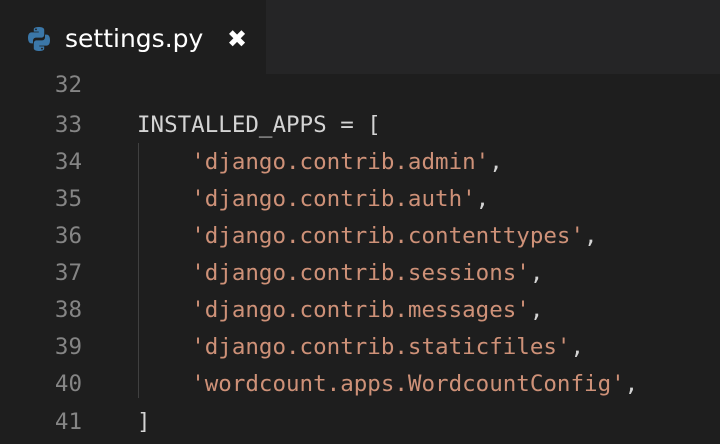  What do you see at coordinates (68, 384) in the screenshot?
I see `line-number: 40` at bounding box center [68, 384].